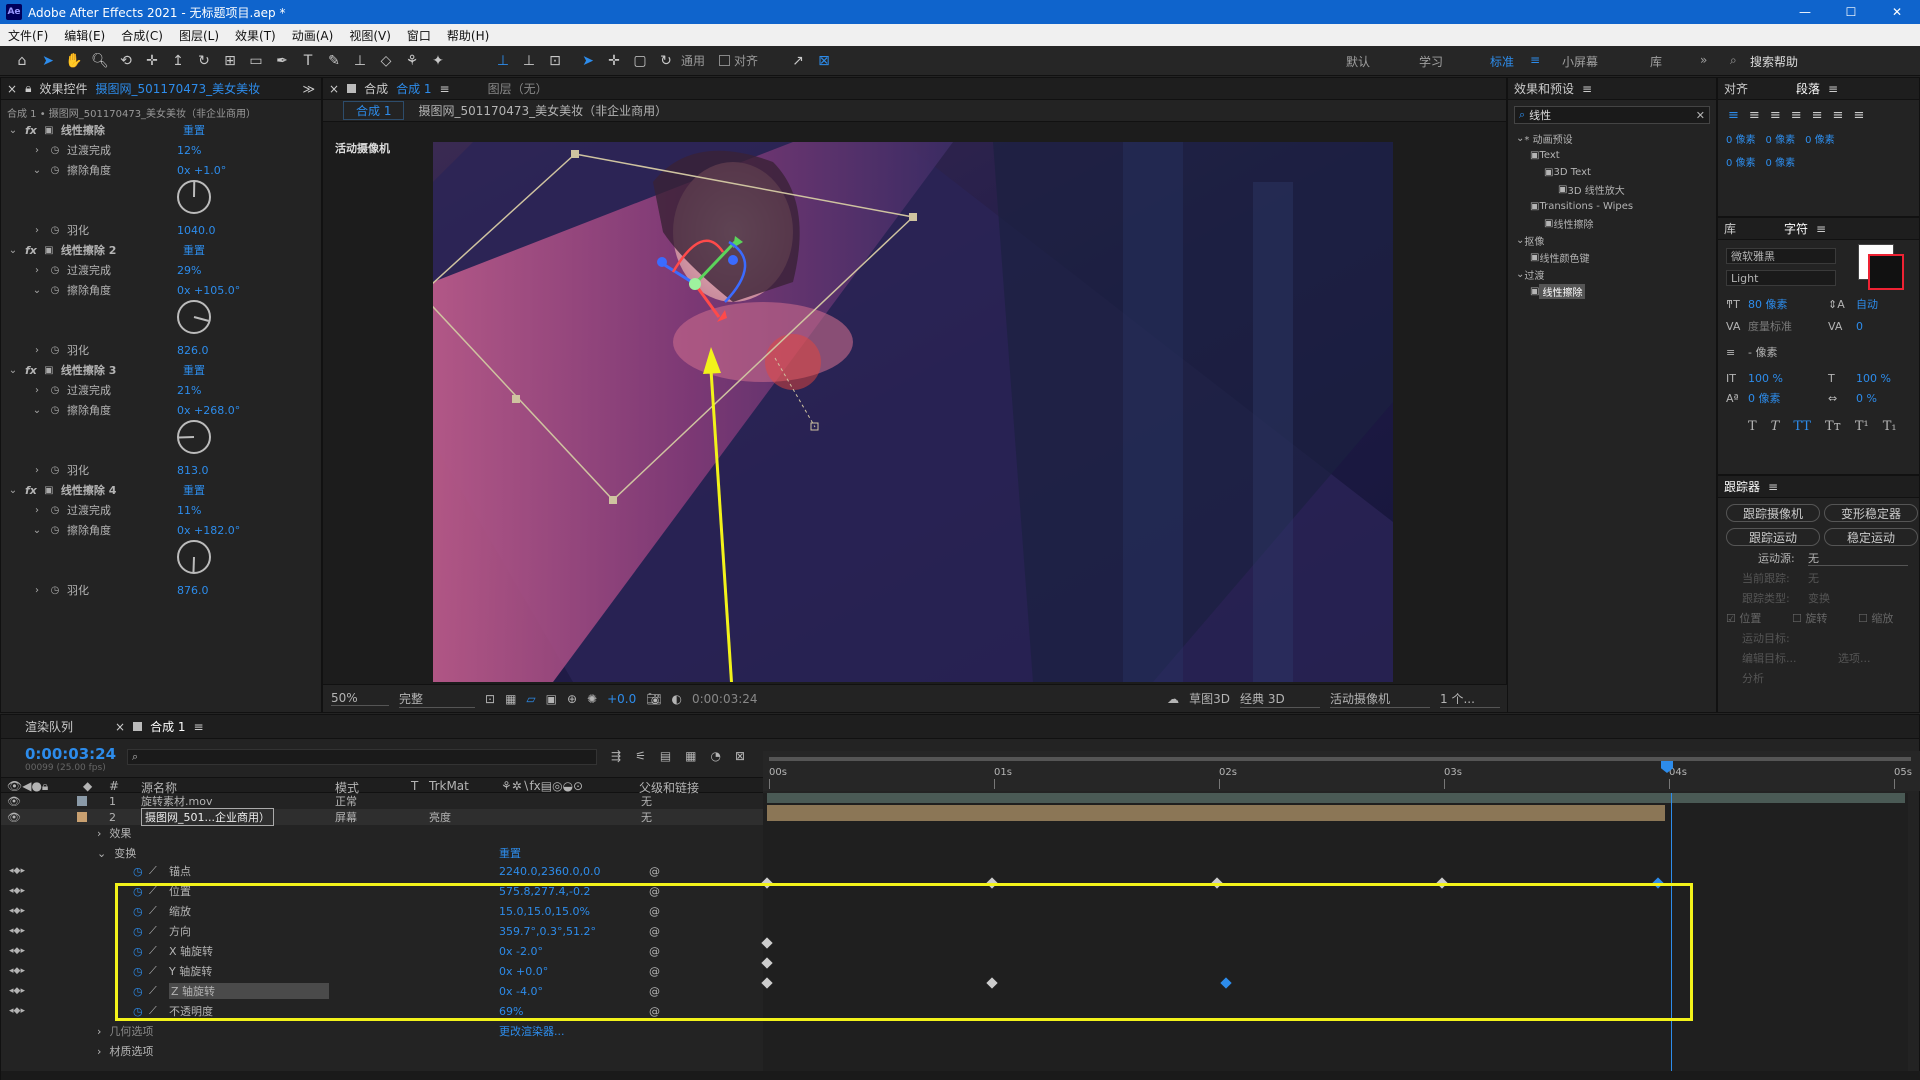  Describe the element at coordinates (1358, 61) in the screenshot. I see `workspace-default: 默认` at that location.